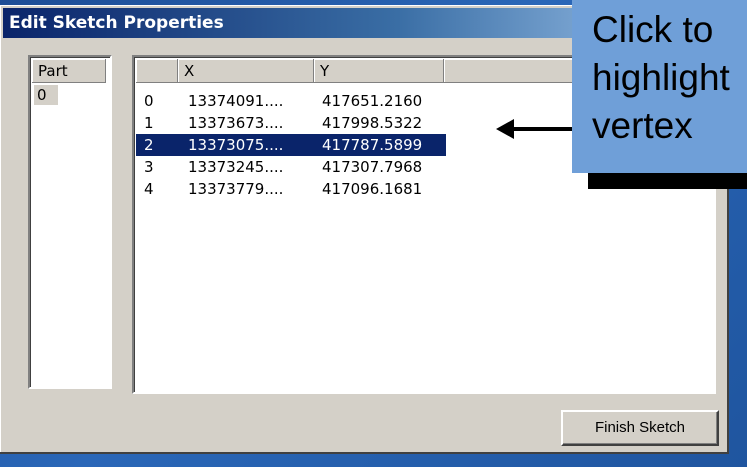  Describe the element at coordinates (70, 222) in the screenshot. I see `part-list: Part 0` at that location.